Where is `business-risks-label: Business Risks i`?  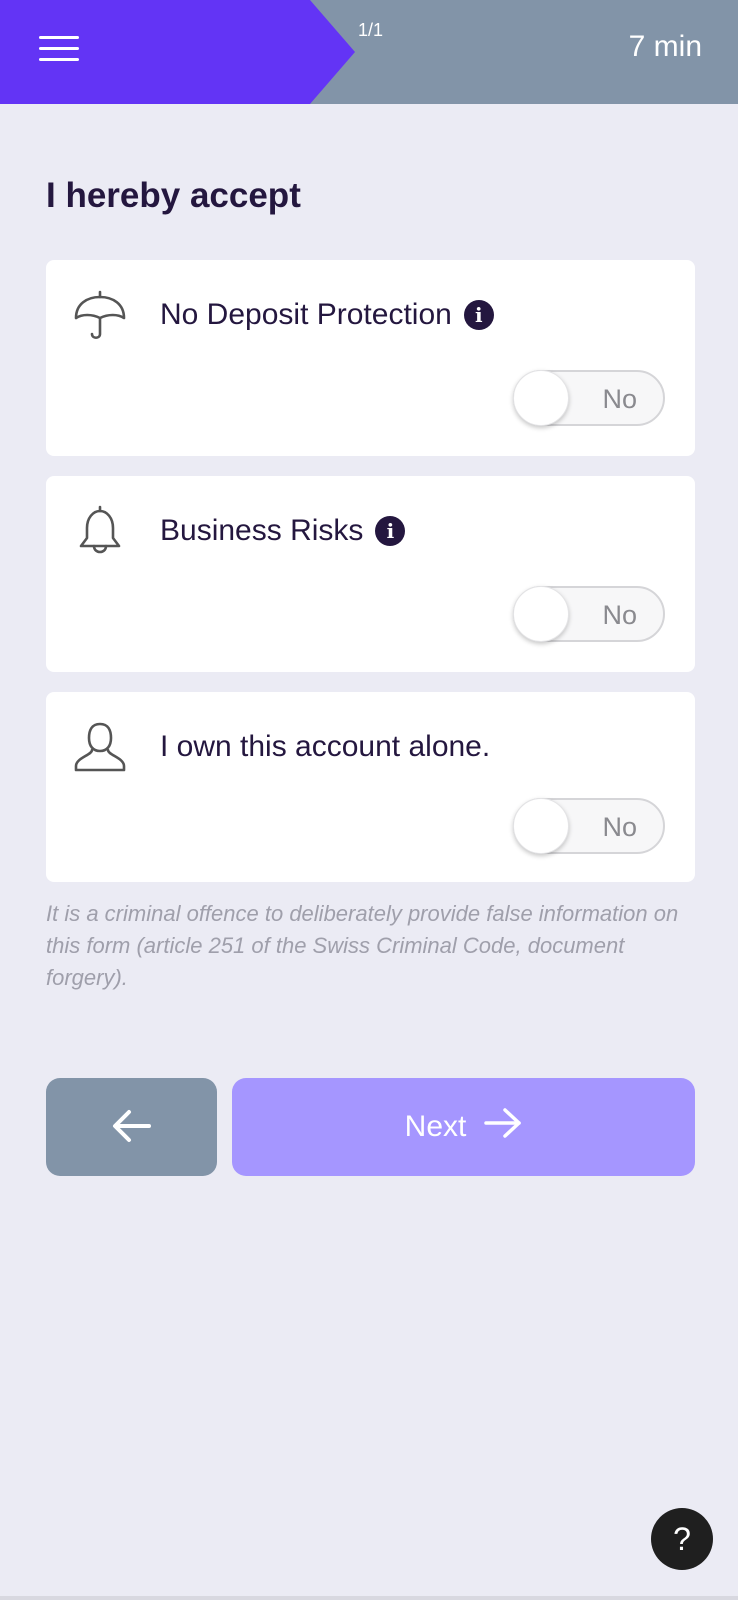
business-risks-label: Business Risks i is located at coordinates (283, 531).